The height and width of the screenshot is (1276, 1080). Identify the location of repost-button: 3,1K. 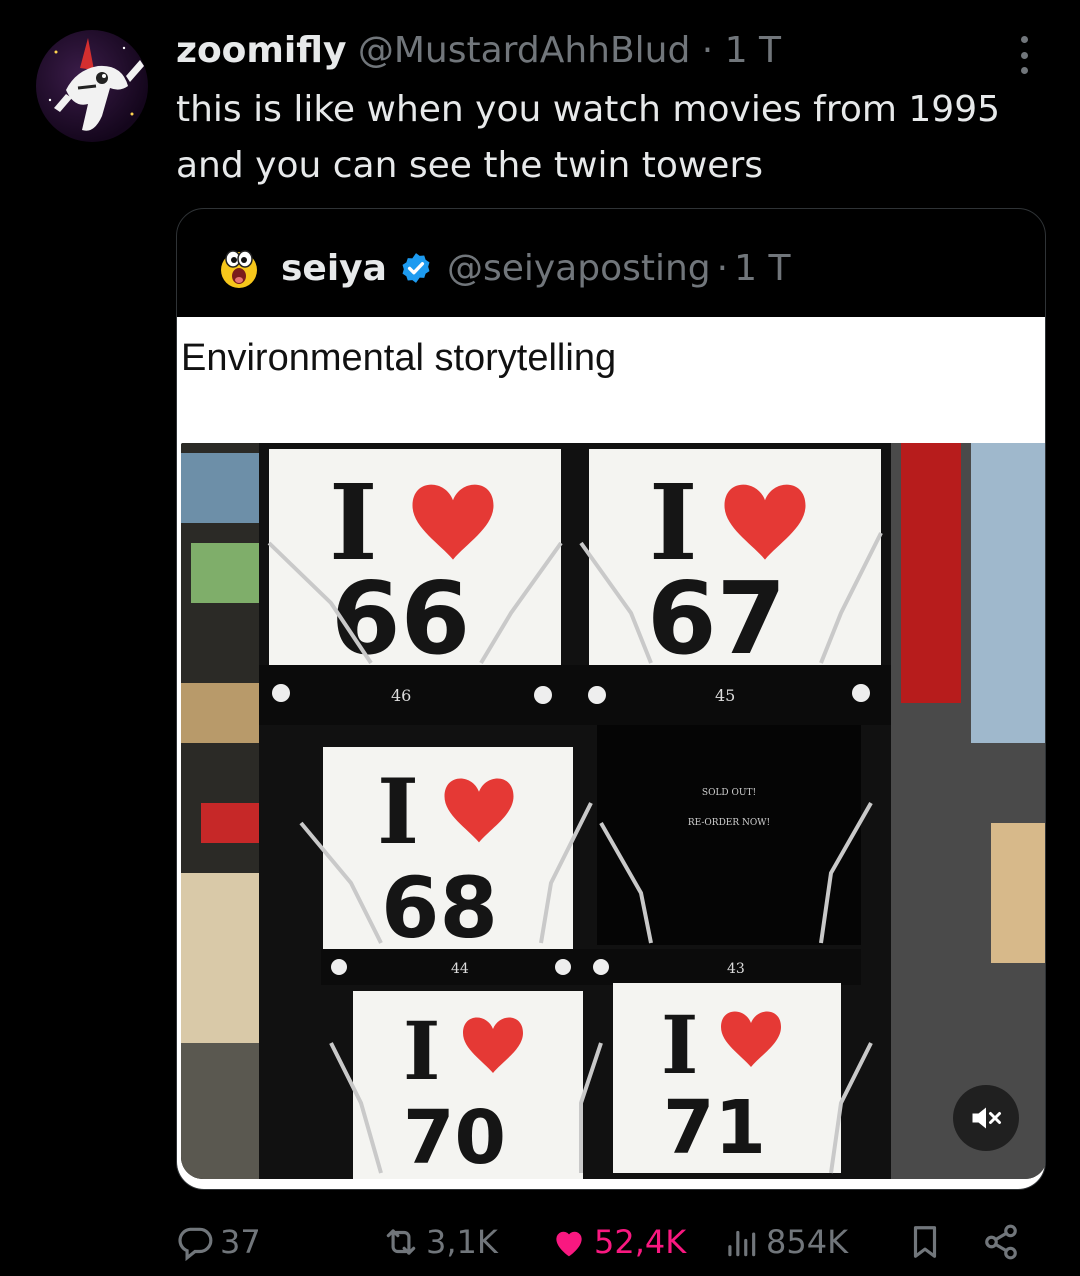
(440, 1242).